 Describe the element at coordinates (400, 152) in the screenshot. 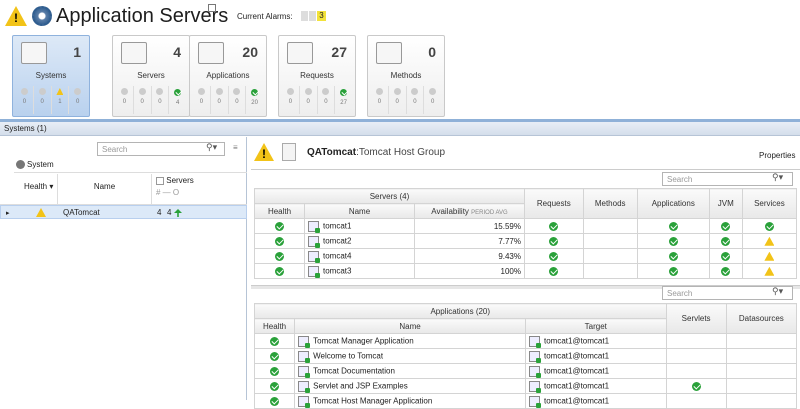

I see `host-type: :Tomcat Host Group` at that location.